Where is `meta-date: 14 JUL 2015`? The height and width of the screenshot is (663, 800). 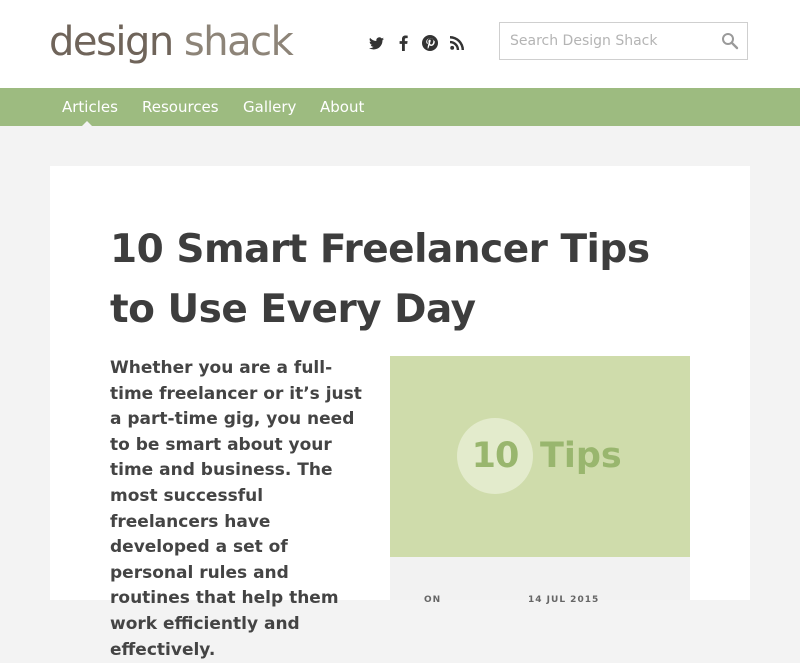
meta-date: 14 JUL 2015 is located at coordinates (564, 600).